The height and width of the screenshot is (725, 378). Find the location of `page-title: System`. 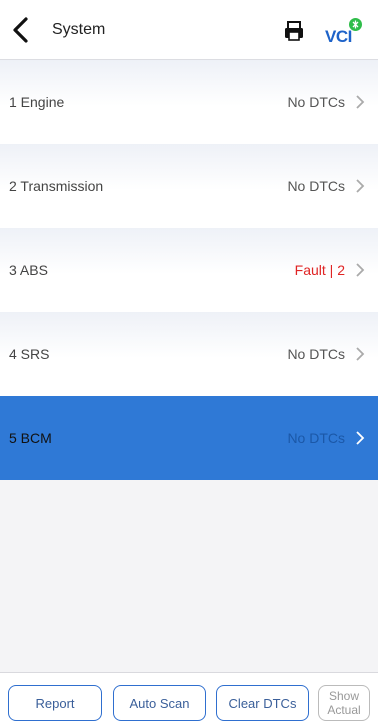

page-title: System is located at coordinates (79, 29).